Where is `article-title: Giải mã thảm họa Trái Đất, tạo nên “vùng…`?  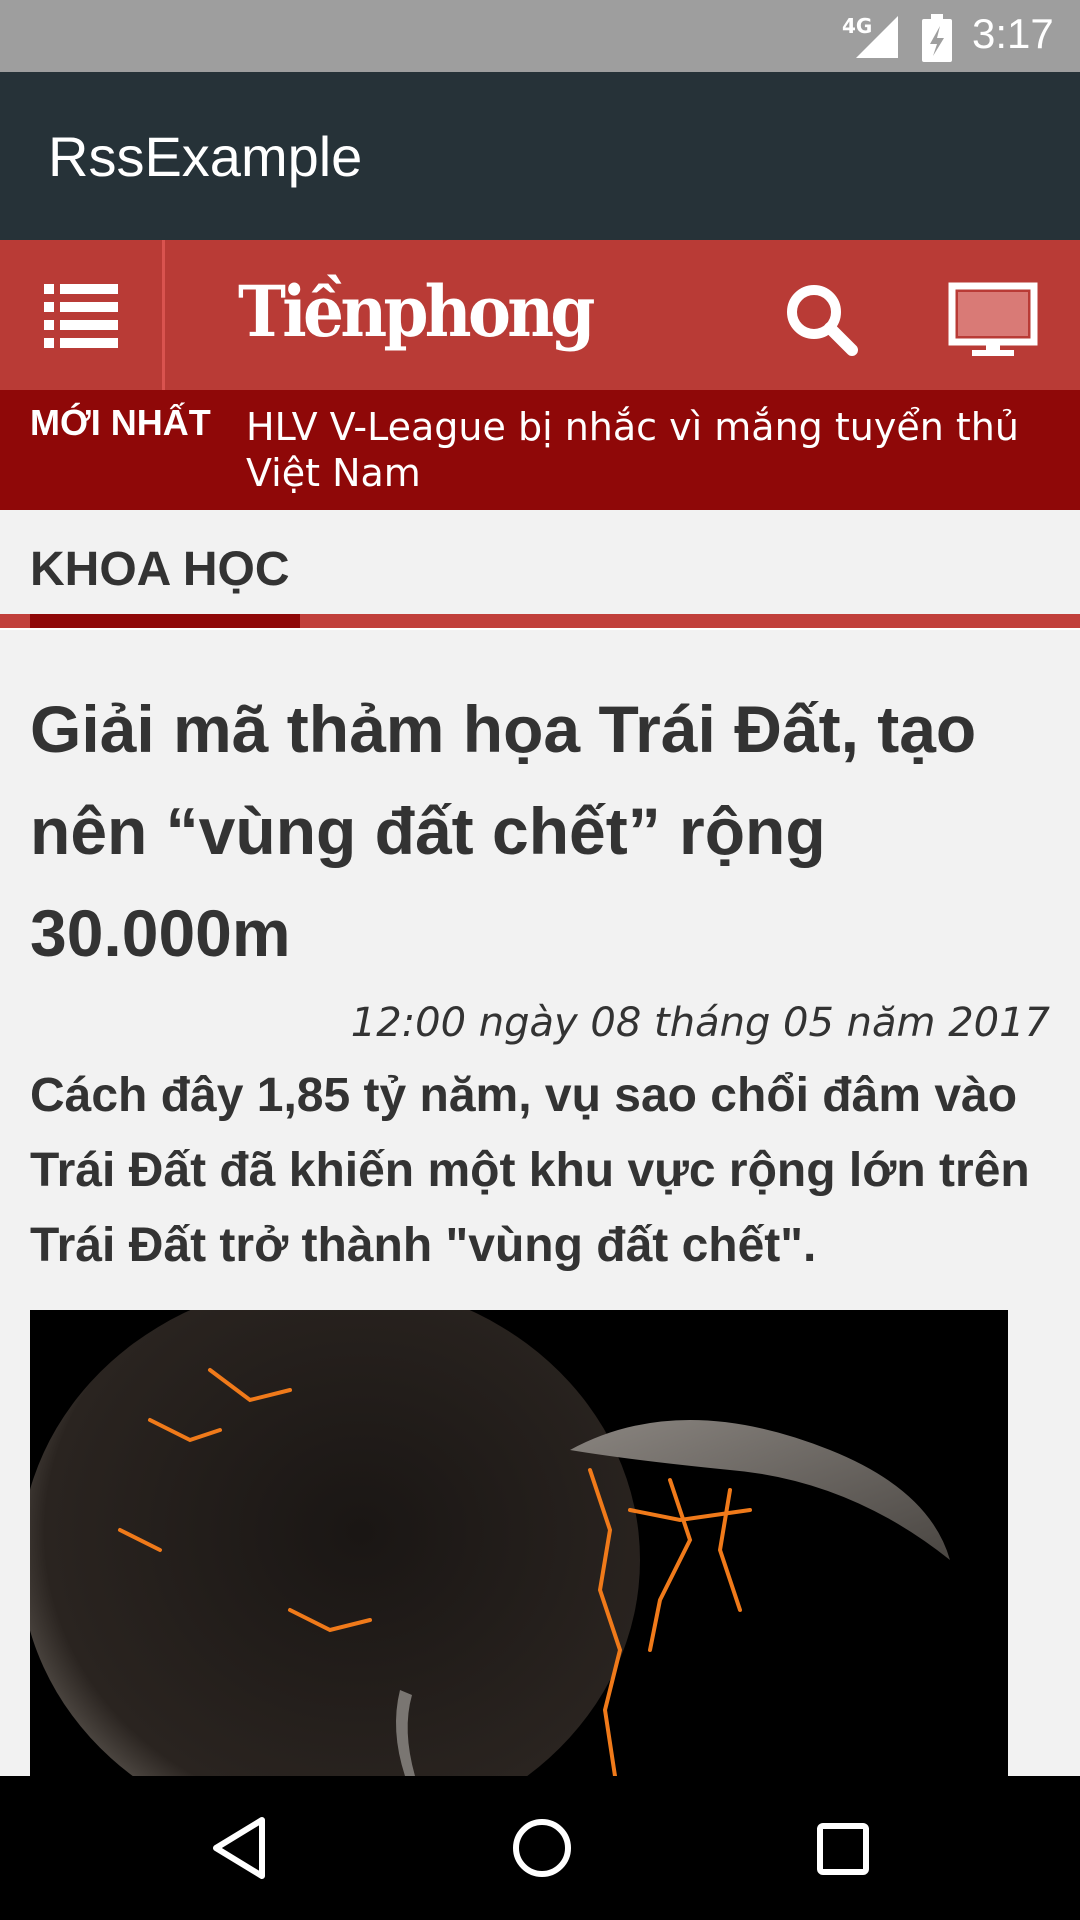
article-title: Giải mã thảm họa Trái Đất, tạo nên “vùng… is located at coordinates (503, 831).